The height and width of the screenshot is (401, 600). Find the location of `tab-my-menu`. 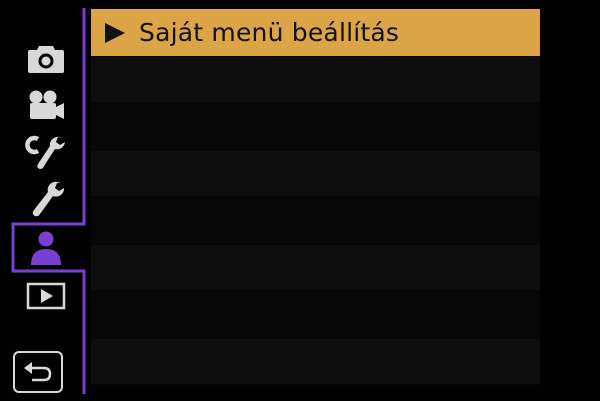

tab-my-menu is located at coordinates (46, 248).